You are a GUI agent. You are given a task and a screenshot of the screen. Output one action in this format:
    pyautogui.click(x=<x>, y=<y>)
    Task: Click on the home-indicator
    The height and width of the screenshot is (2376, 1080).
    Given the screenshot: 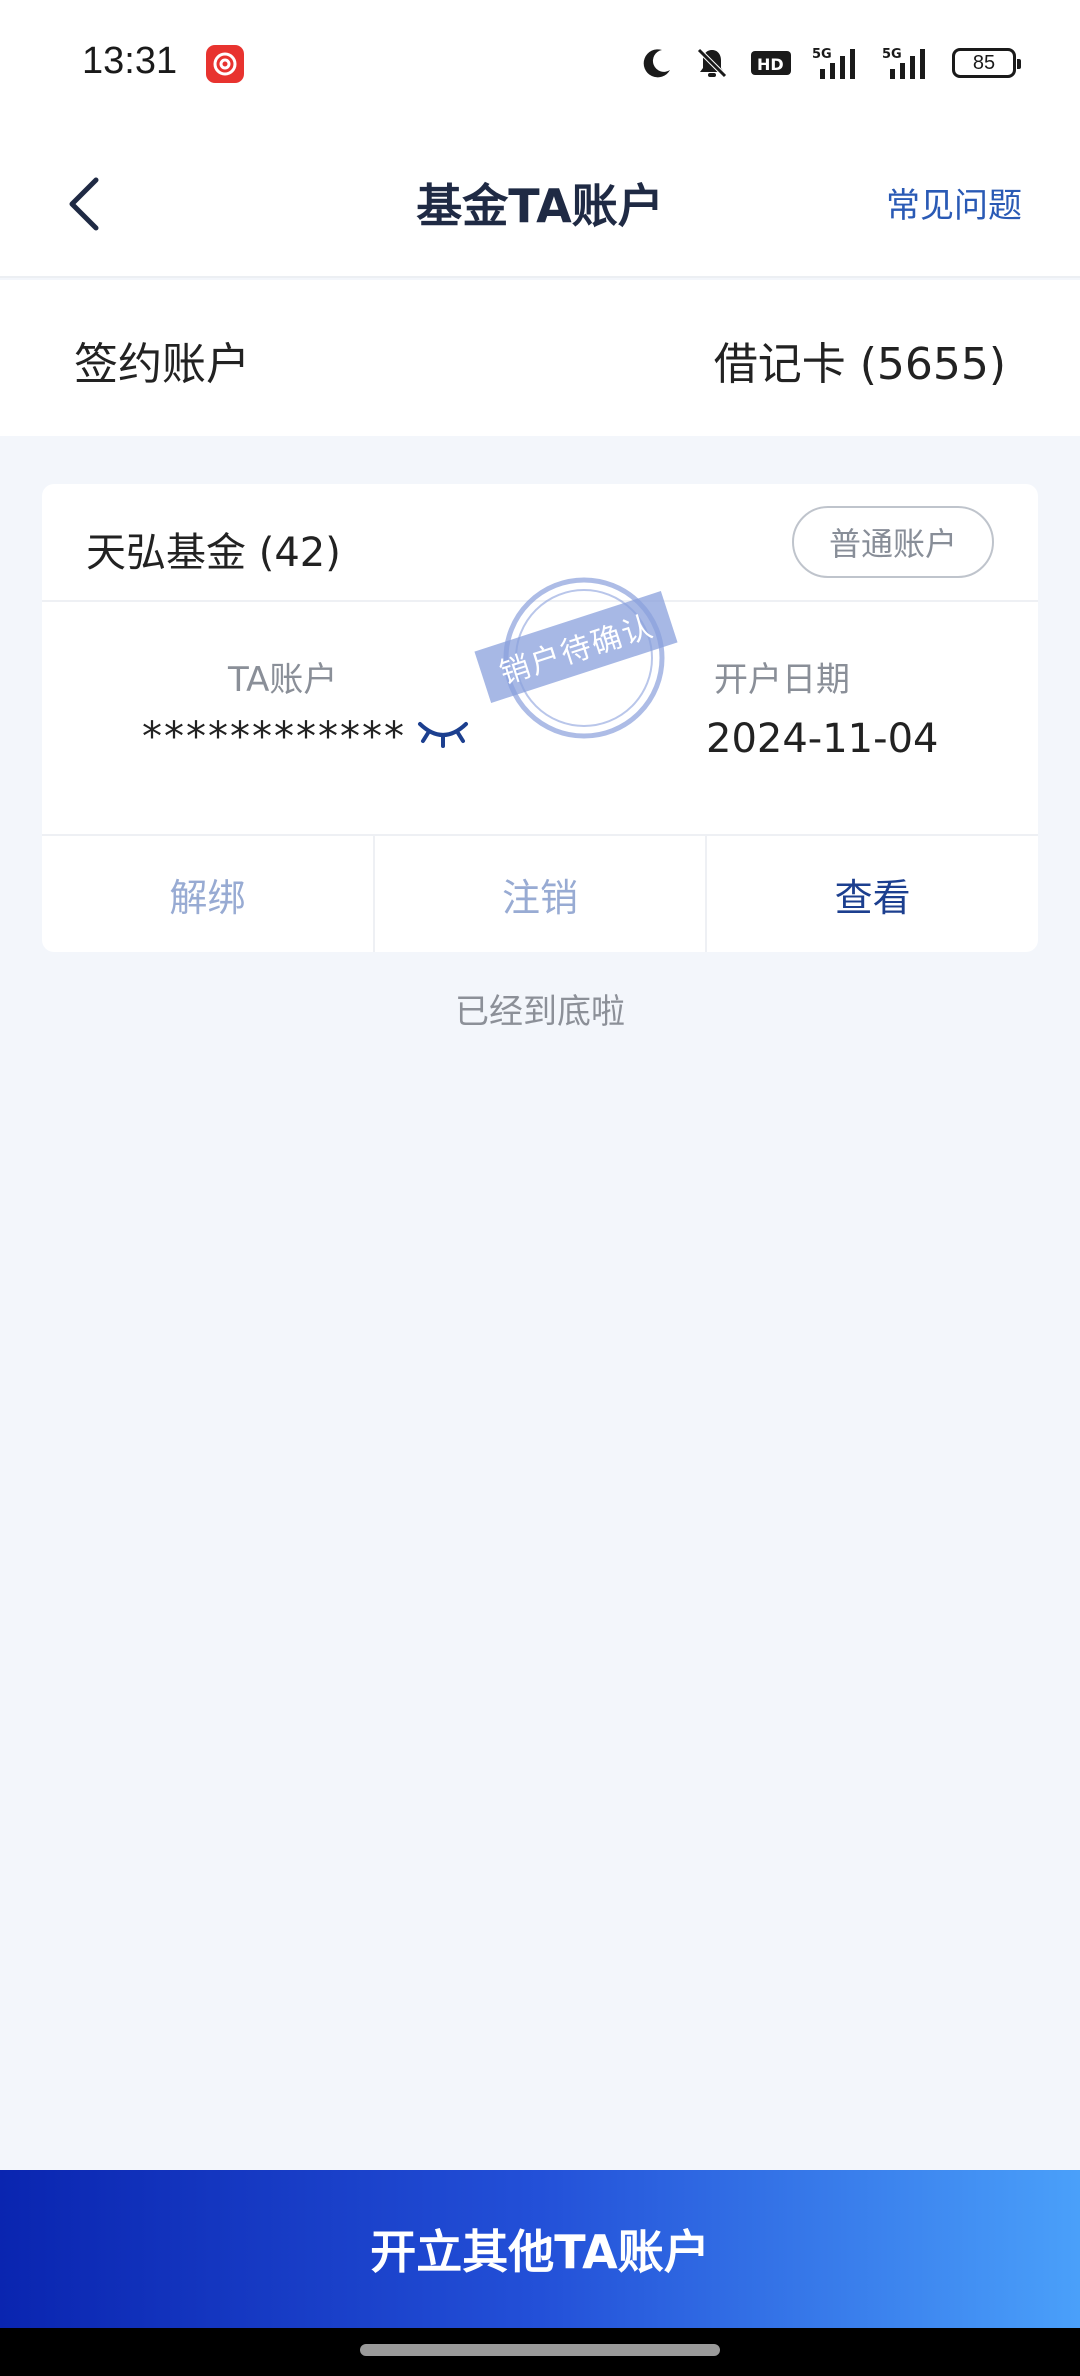 What is the action you would take?
    pyautogui.click(x=540, y=2350)
    